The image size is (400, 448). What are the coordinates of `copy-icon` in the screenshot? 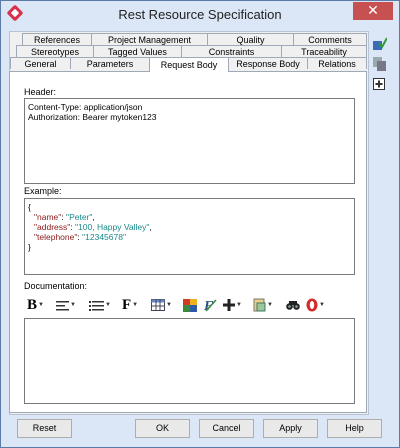 It's located at (379, 64).